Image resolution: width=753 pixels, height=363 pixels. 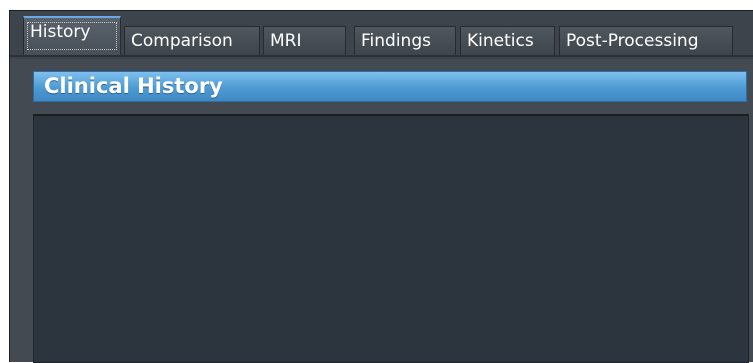 I want to click on tab-mri: MRI, so click(x=304, y=40).